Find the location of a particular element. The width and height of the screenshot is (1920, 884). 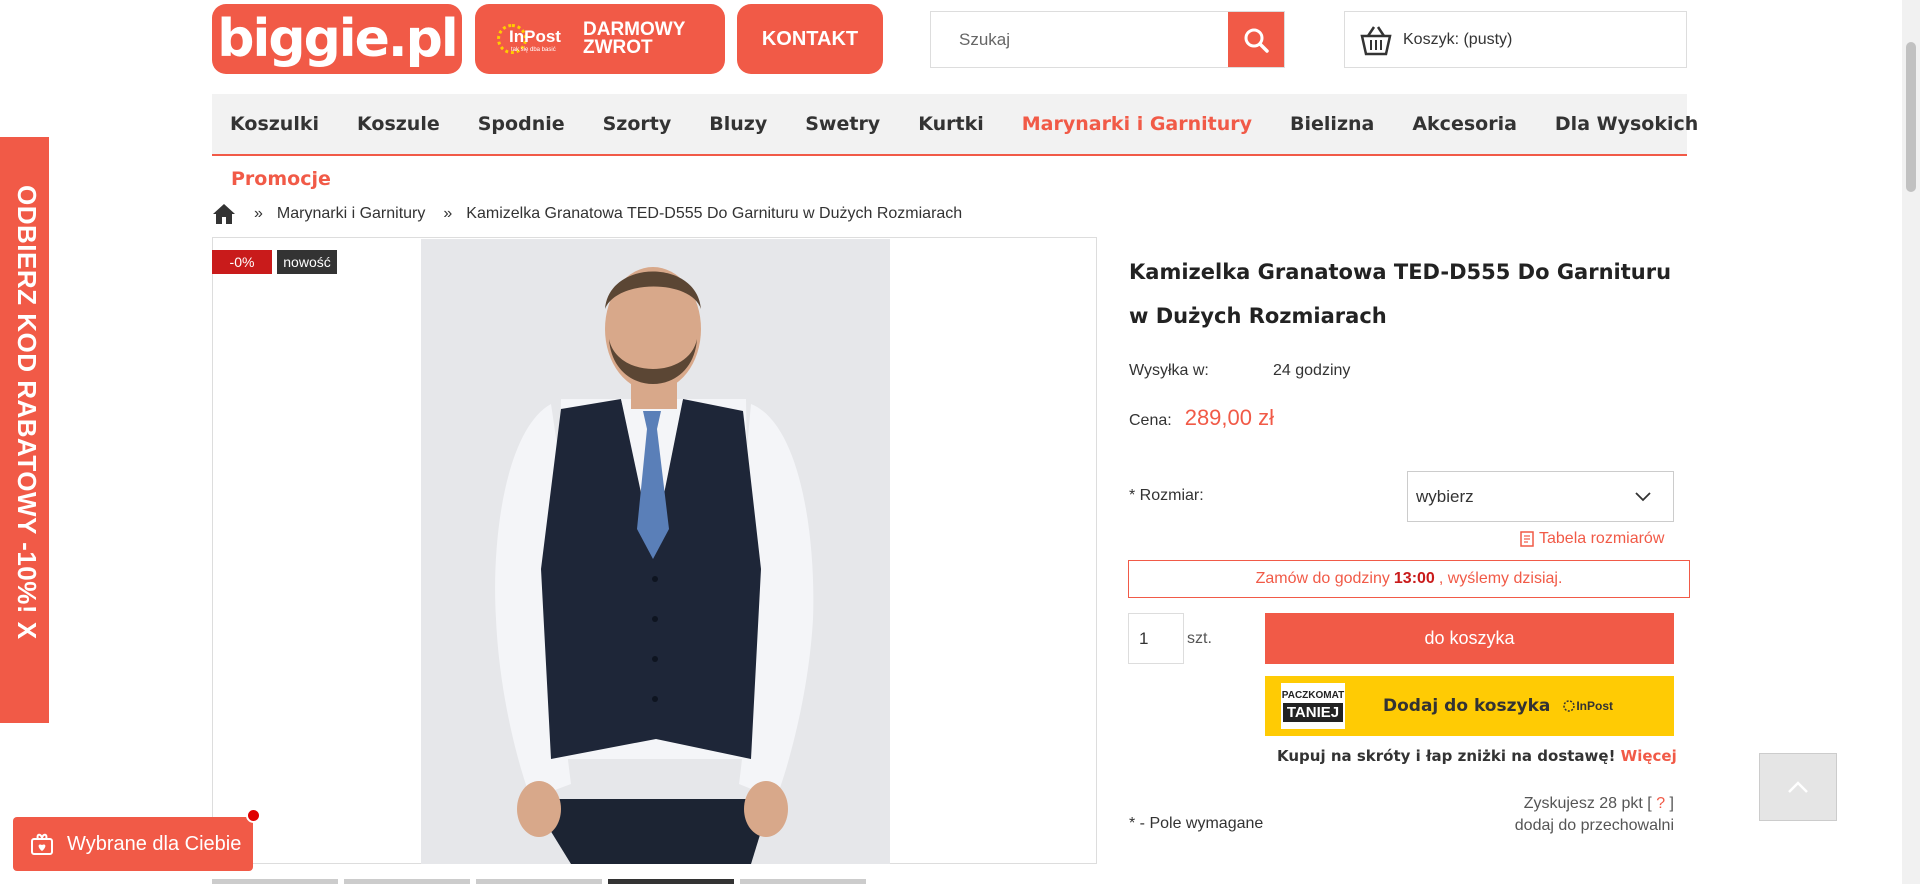

contact-label: KONTAKT is located at coordinates (810, 38).